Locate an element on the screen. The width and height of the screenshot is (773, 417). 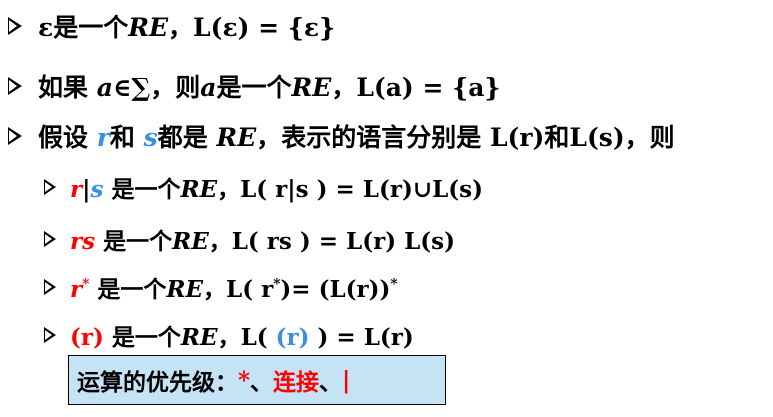
bullet-line-2: 如果 a∈∑，则a是一个RE，L(a) = {a} is located at coordinates (254, 86).